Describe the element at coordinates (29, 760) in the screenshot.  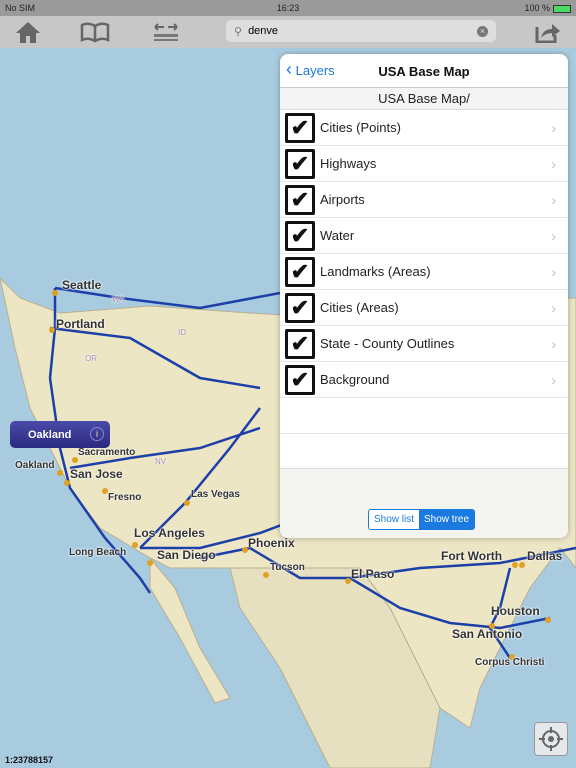
I see `map-scale: 1:23788157` at that location.